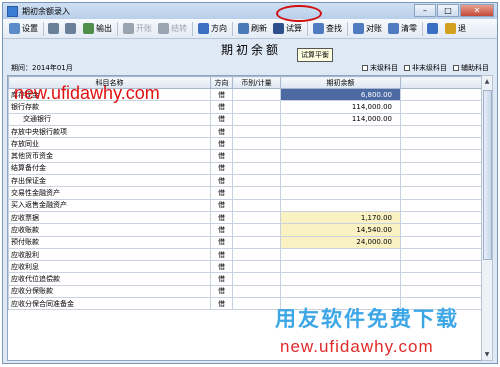 The image size is (500, 367). Describe the element at coordinates (109, 131) in the screenshot. I see `account-name-cell: 存放中央银行款项` at that location.